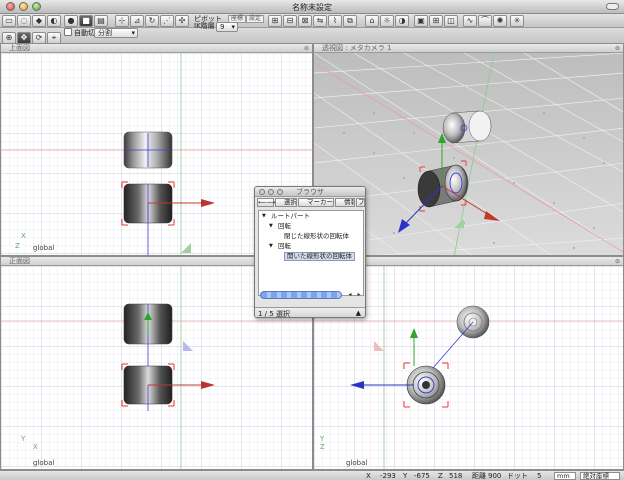  Describe the element at coordinates (405, 476) in the screenshot. I see `status-y-label: Y` at that location.